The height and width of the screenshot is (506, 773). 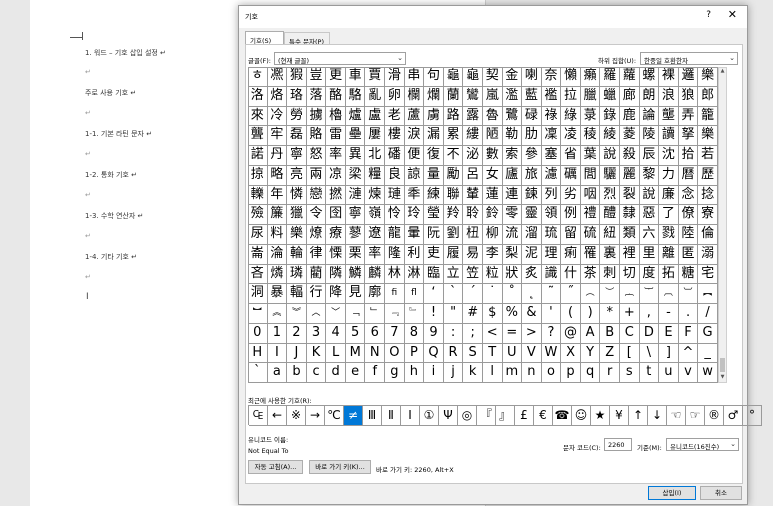 What do you see at coordinates (375, 235) in the screenshot?
I see `symbol-cell: 遼` at bounding box center [375, 235].